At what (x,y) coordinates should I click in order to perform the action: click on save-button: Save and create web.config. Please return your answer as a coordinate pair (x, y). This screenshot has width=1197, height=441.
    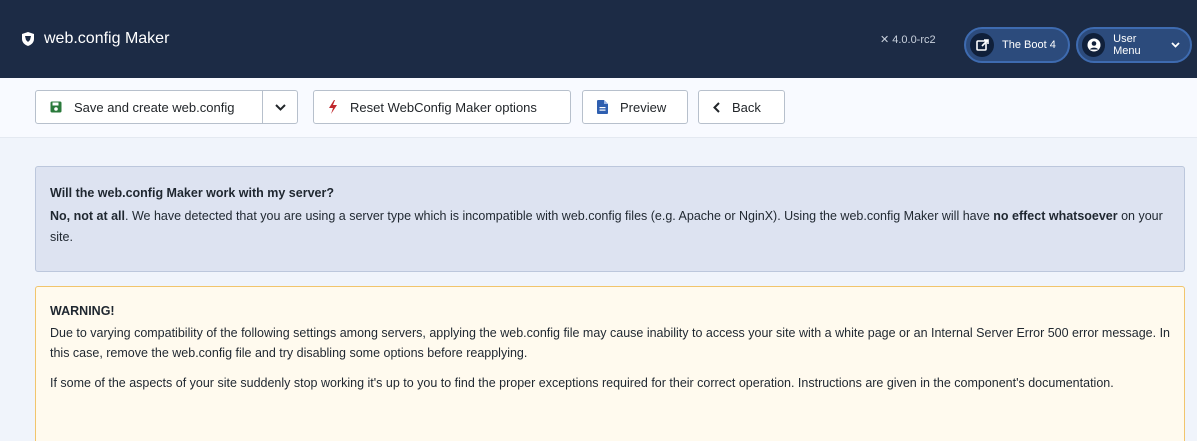
    Looking at the image, I should click on (149, 107).